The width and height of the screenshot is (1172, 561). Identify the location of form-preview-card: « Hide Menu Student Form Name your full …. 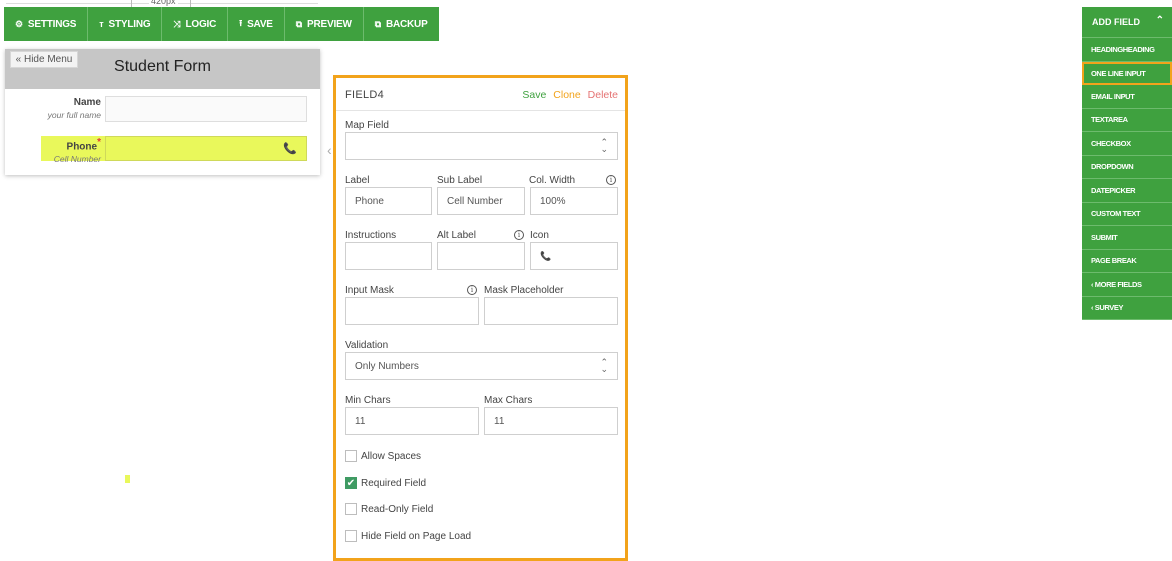
(162, 112).